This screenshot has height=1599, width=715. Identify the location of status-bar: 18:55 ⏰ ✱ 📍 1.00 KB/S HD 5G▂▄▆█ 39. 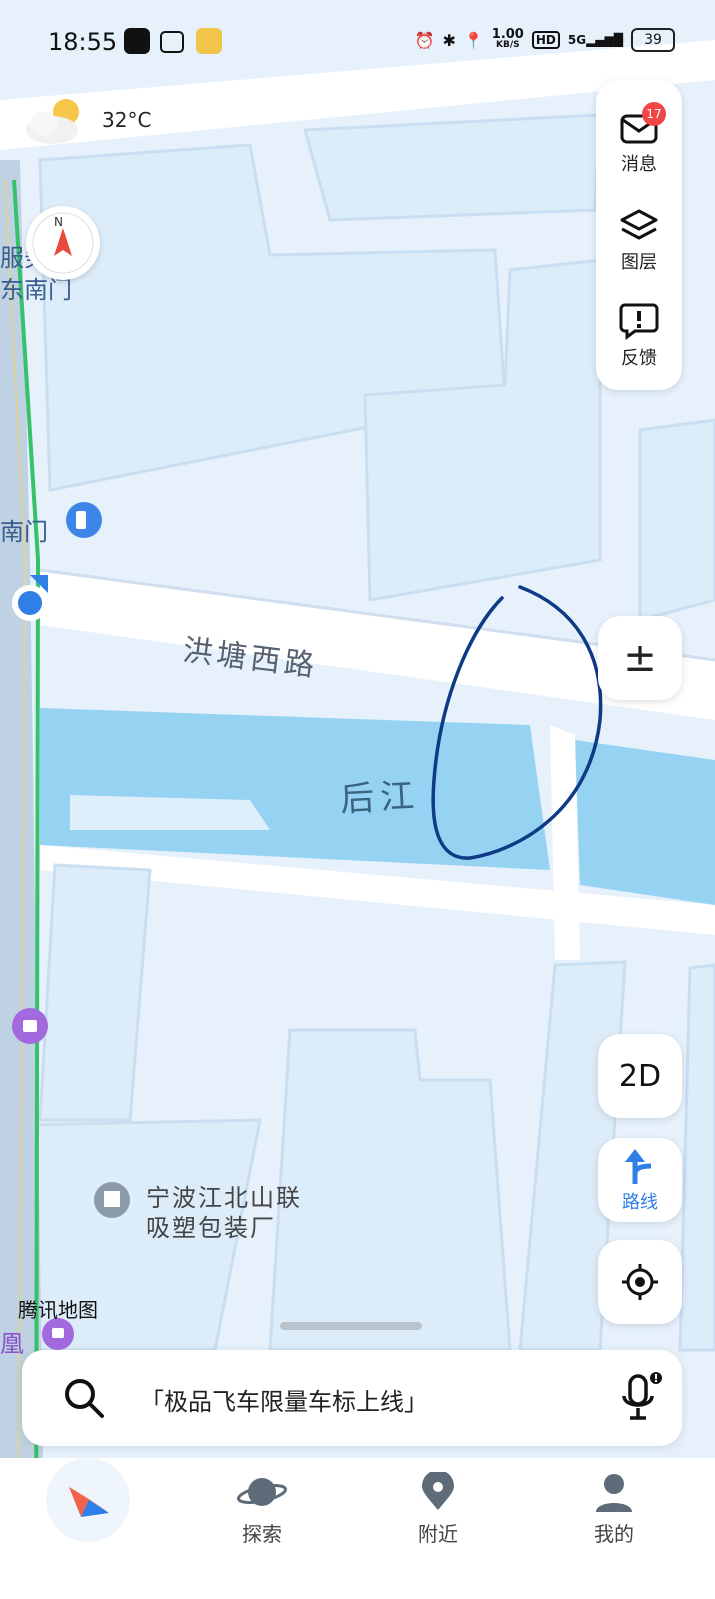
(357, 42).